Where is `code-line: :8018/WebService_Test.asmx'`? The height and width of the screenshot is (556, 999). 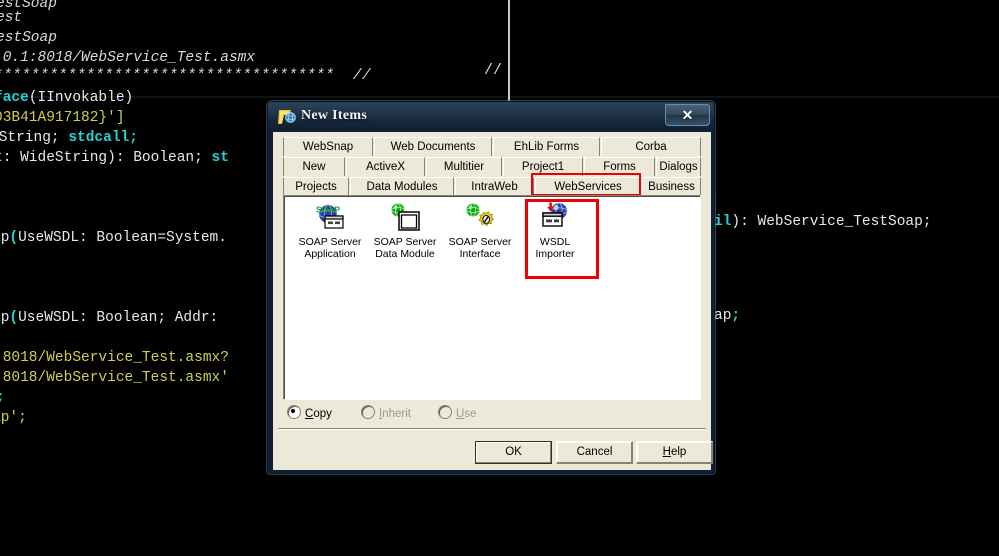 code-line: :8018/WebService_Test.asmx' is located at coordinates (114, 378).